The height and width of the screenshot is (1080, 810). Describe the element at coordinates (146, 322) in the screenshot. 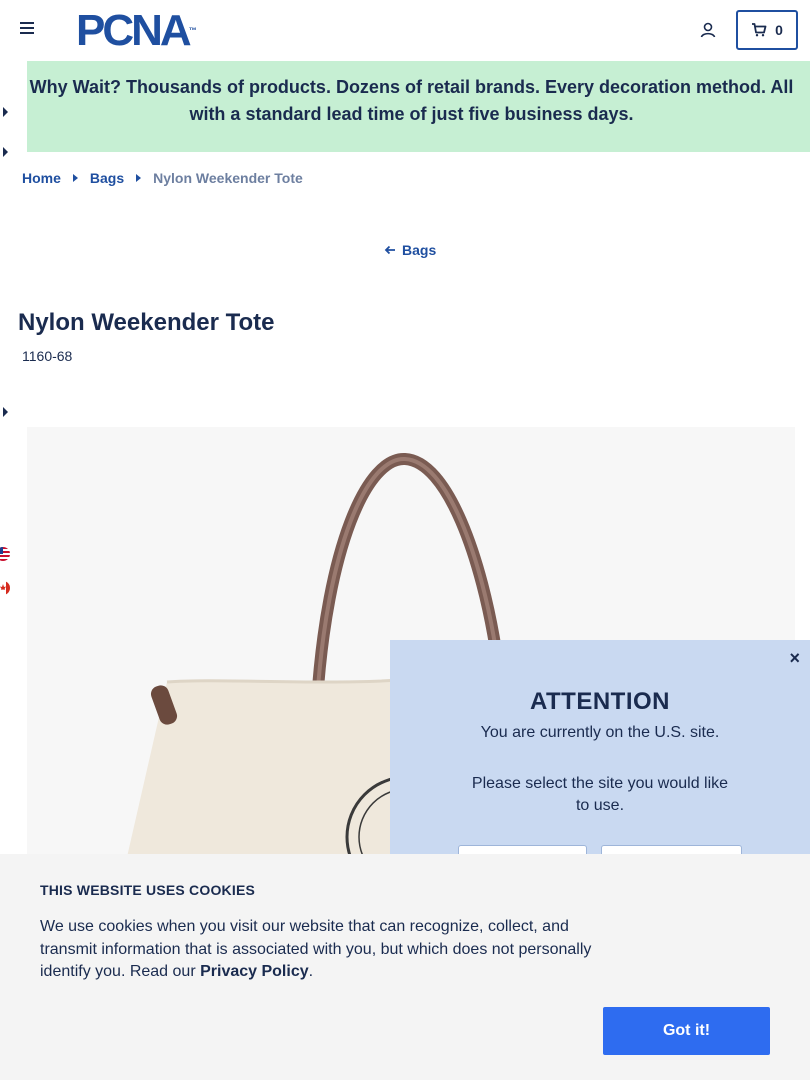

I see `product-title: Nylon Weekender Tote` at that location.